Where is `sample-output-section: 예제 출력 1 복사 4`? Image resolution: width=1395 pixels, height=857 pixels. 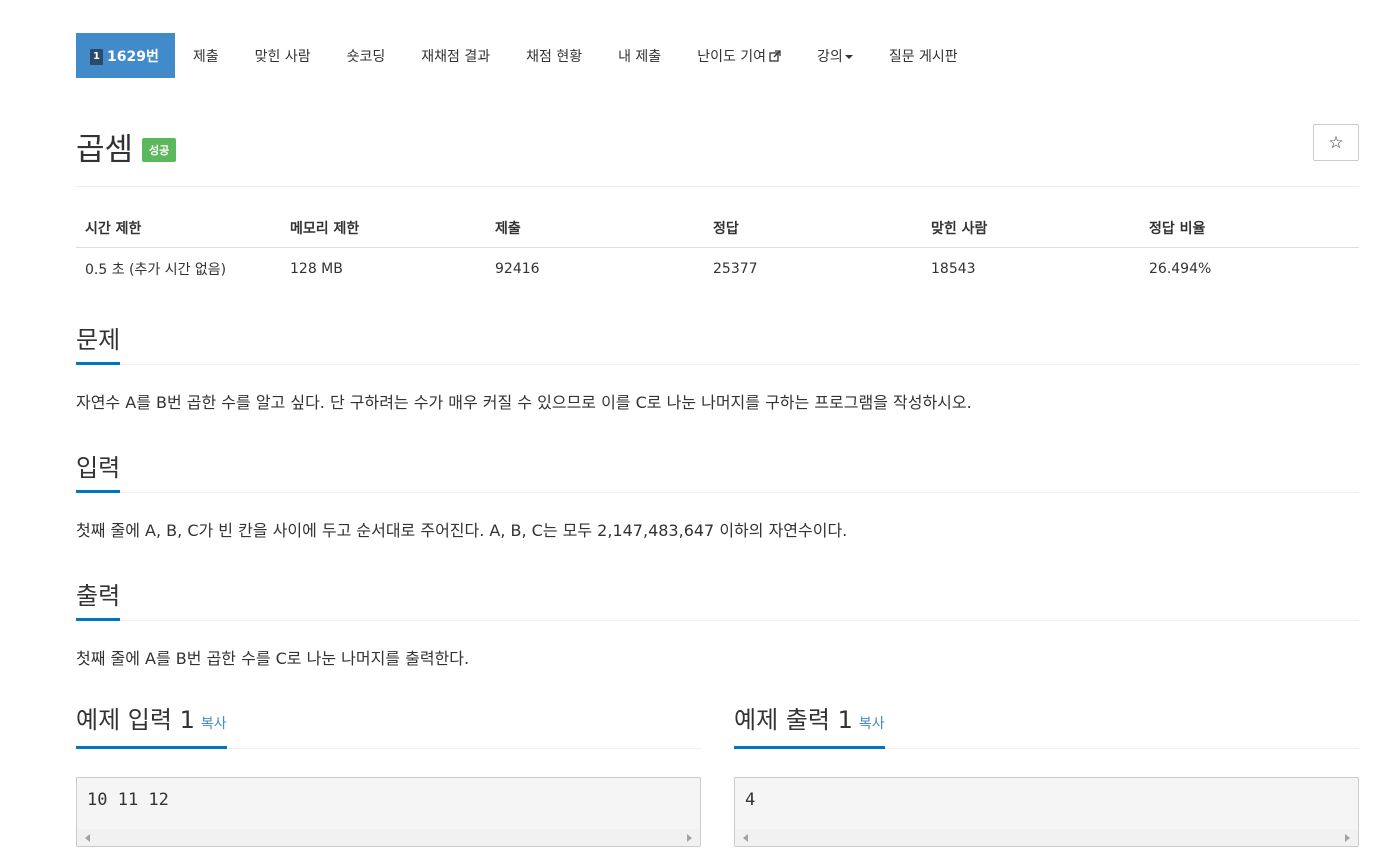 sample-output-section: 예제 출력 1 복사 4 is located at coordinates (1046, 776).